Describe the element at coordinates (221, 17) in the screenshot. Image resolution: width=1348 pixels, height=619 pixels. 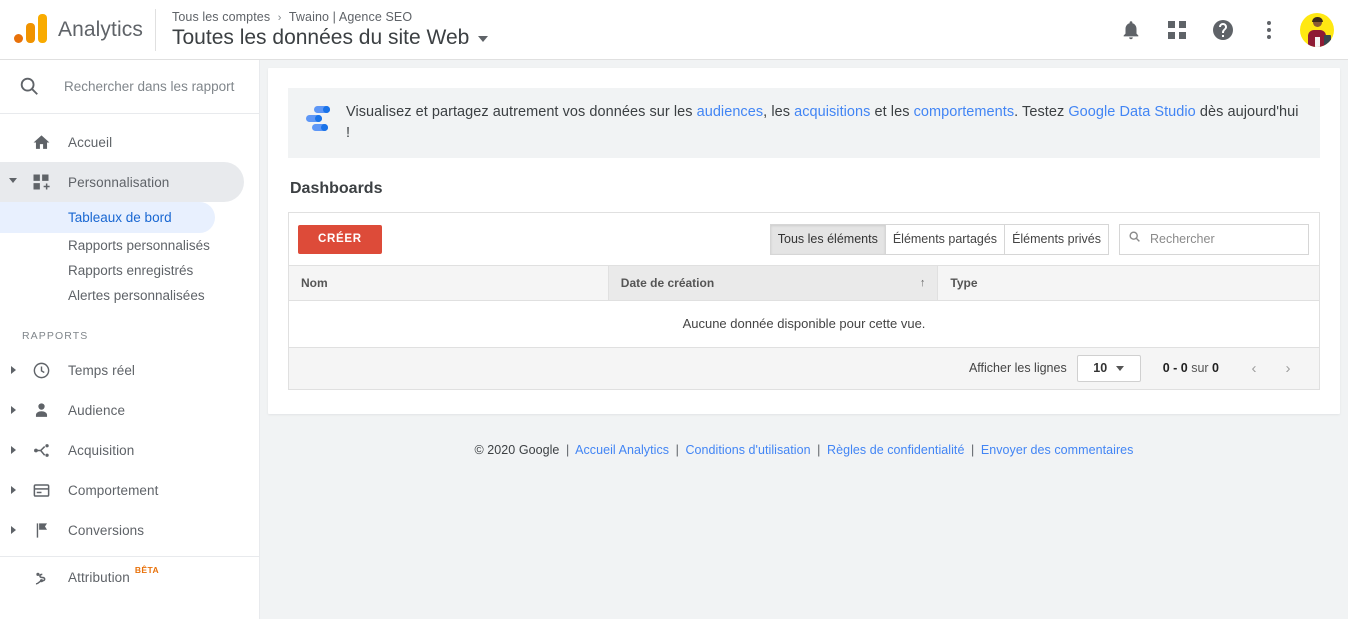
I see `breadcrumb-account: Tous les comptes` at that location.